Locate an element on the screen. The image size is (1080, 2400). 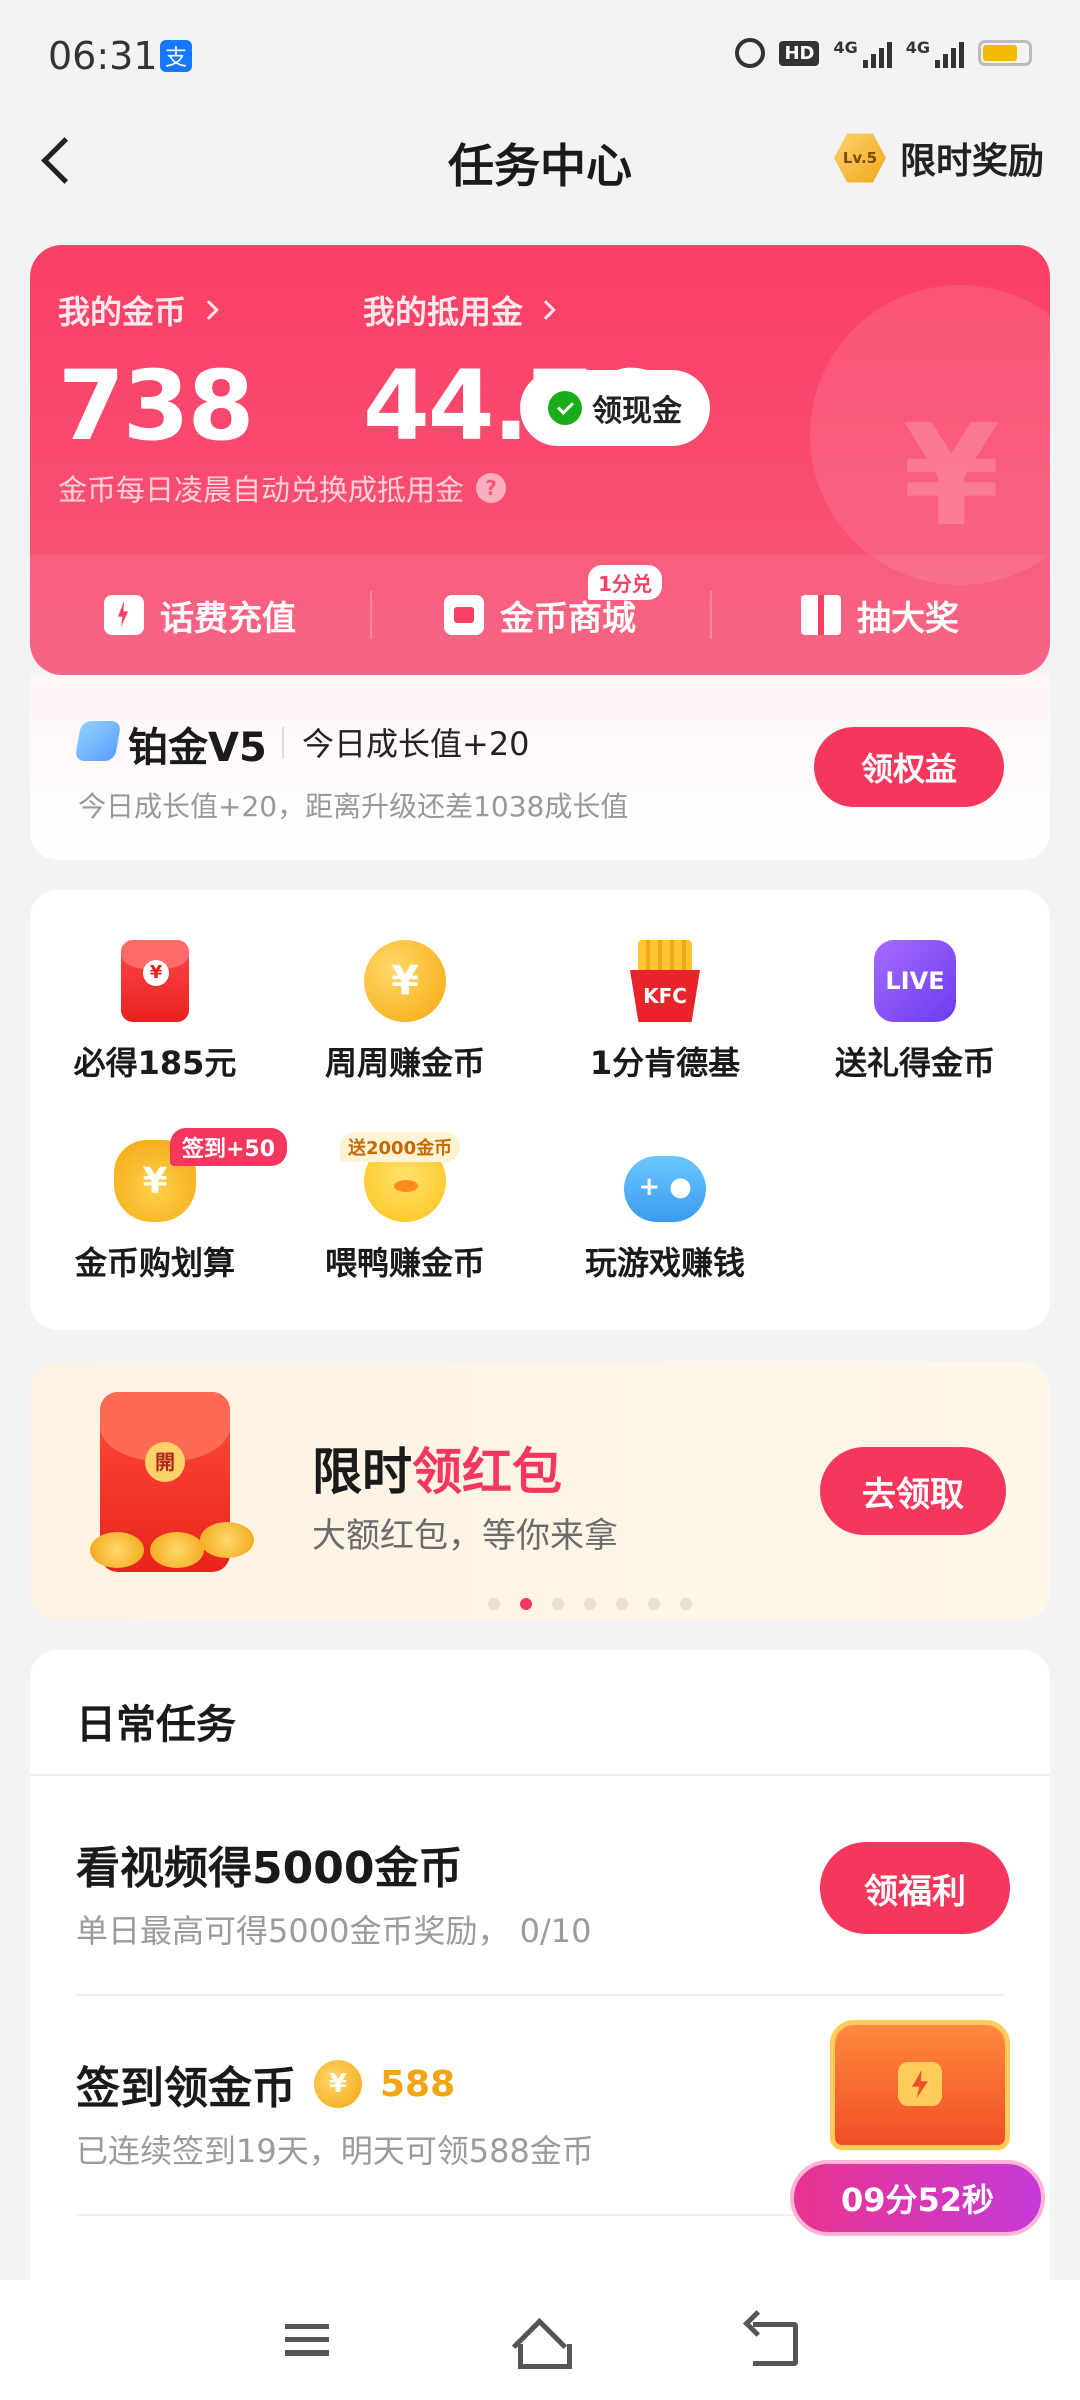
treasure-chest-widget: 09分52秒 is located at coordinates (915, 2125).